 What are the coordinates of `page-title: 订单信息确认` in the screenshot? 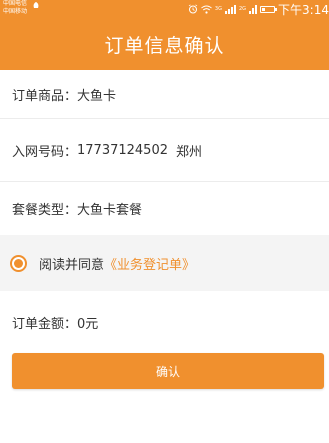 It's located at (164, 44).